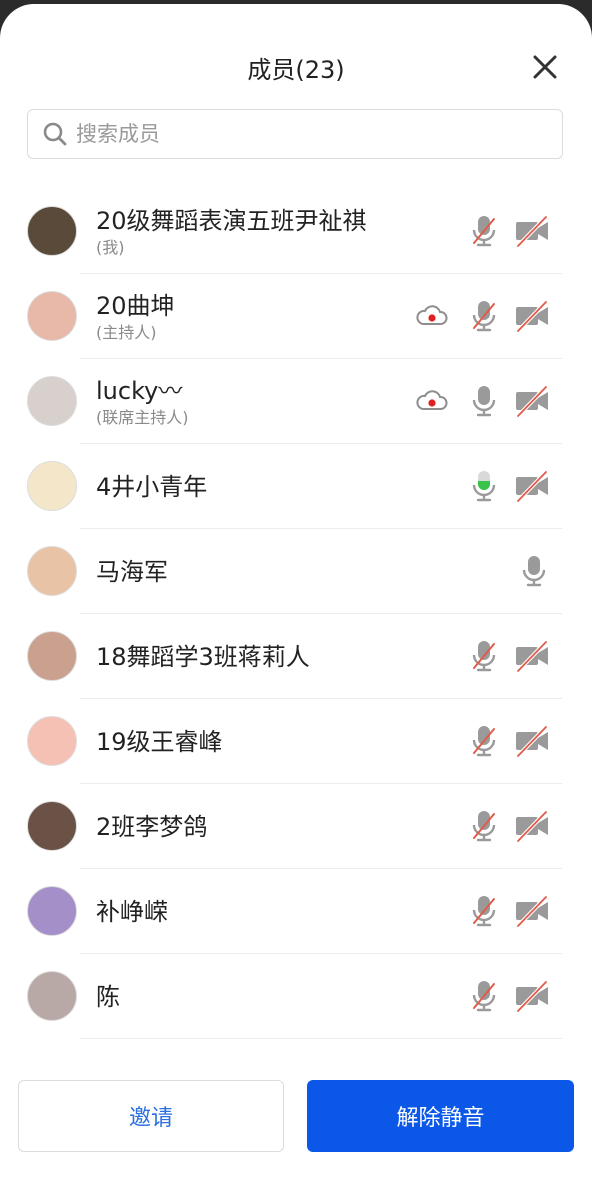 This screenshot has width=592, height=1192. I want to click on member-row: 4井小青年, so click(296, 486).